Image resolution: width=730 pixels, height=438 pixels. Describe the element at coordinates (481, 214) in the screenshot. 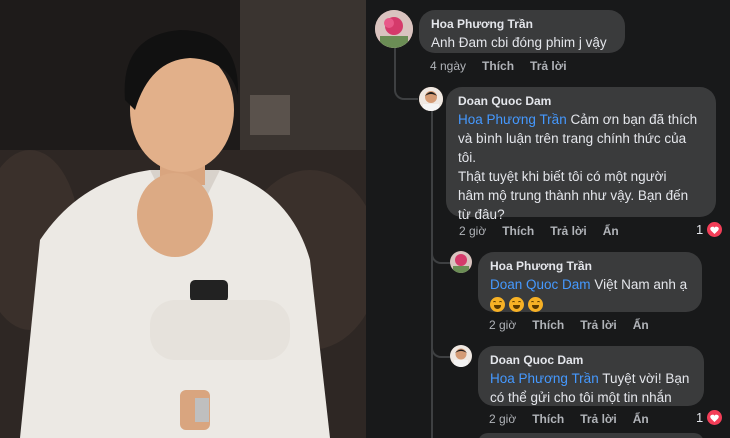

I see `comment-text: từ đâu?` at that location.